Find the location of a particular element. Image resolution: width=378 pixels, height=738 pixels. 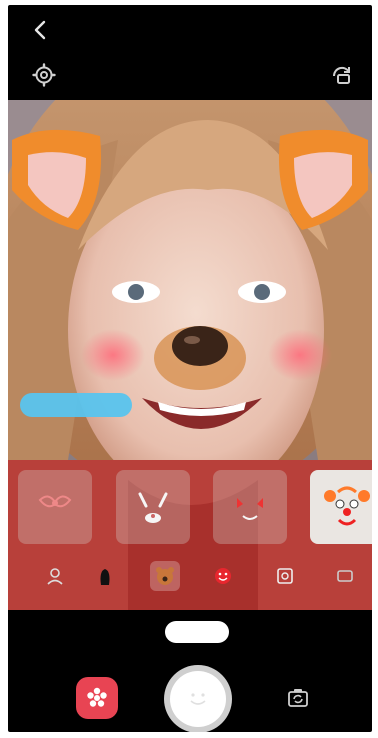

animal-category-icon is located at coordinates (165, 576).